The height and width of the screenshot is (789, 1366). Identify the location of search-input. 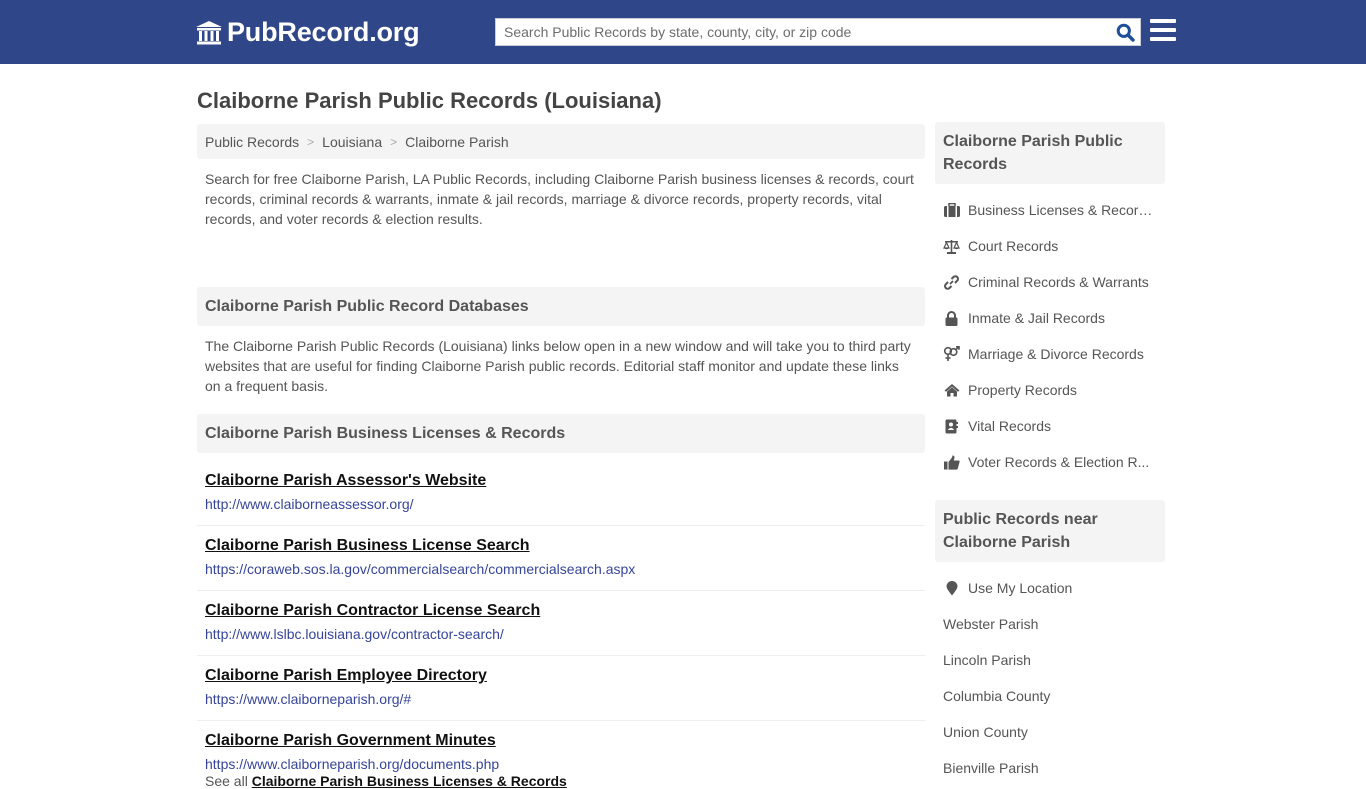
(803, 32).